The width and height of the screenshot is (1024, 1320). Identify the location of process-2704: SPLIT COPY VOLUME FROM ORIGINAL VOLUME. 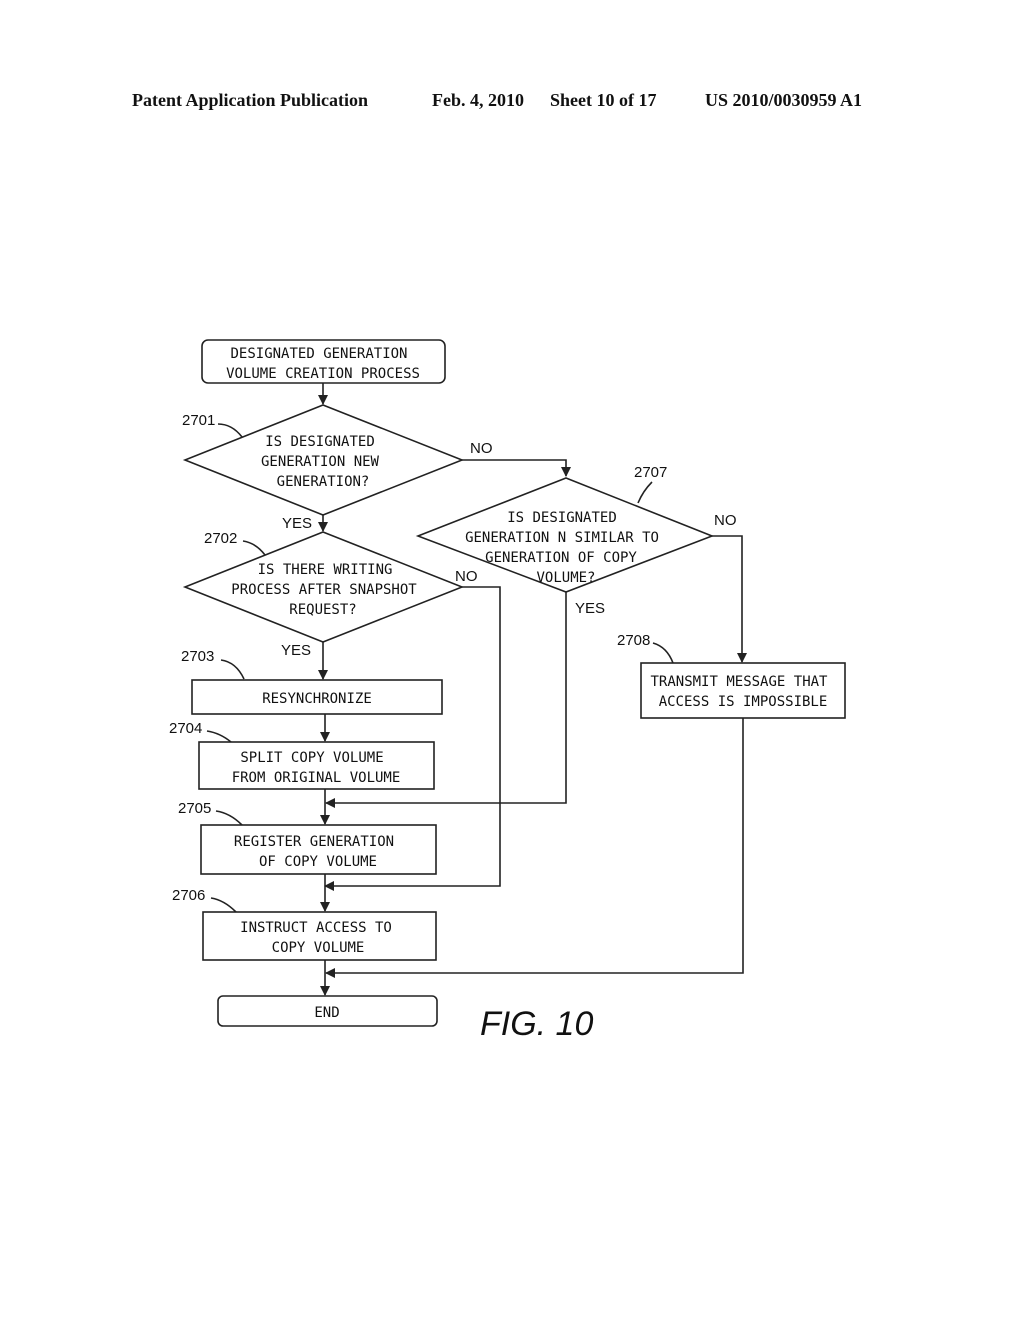
(316, 765).